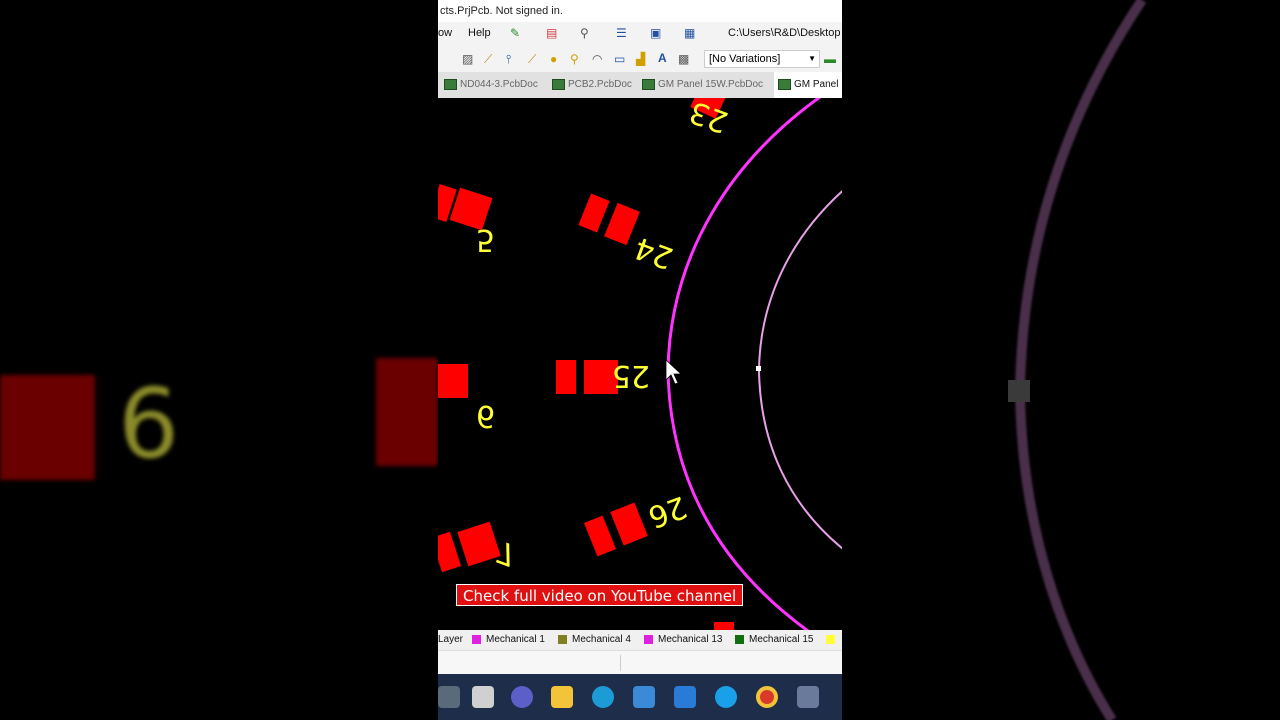  What do you see at coordinates (1077, 360) in the screenshot?
I see `blurred-arc` at bounding box center [1077, 360].